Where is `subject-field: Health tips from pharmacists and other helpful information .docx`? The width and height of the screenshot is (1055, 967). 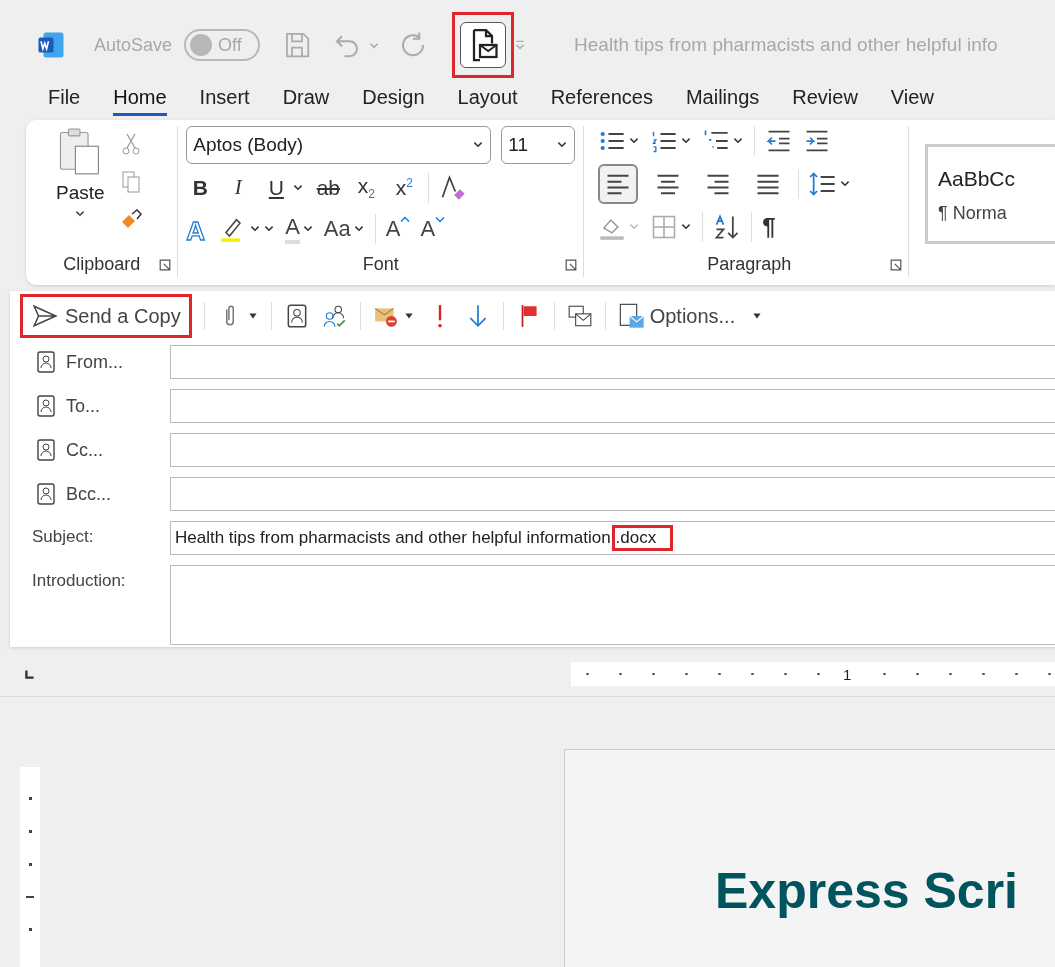
subject-field: Health tips from pharmacists and other helpful information .docx is located at coordinates (612, 538).